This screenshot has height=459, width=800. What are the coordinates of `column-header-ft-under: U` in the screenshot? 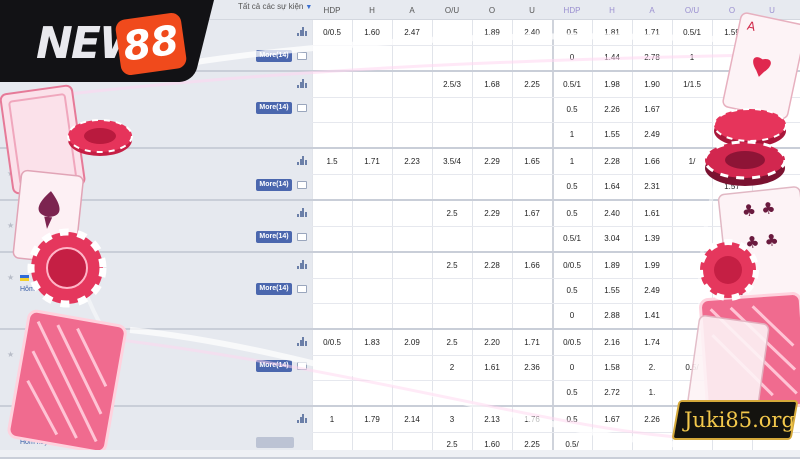 It's located at (532, 10).